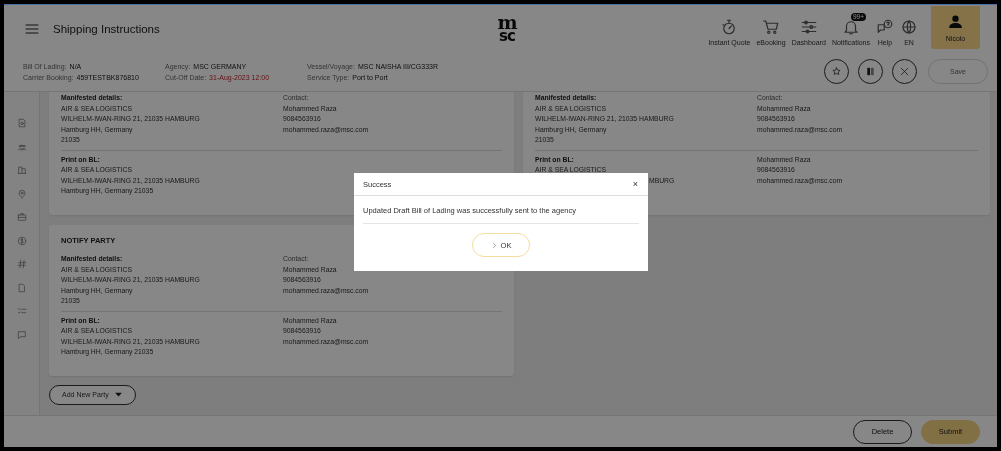 This screenshot has width=1001, height=451. I want to click on dollar-icon, so click(21, 240).